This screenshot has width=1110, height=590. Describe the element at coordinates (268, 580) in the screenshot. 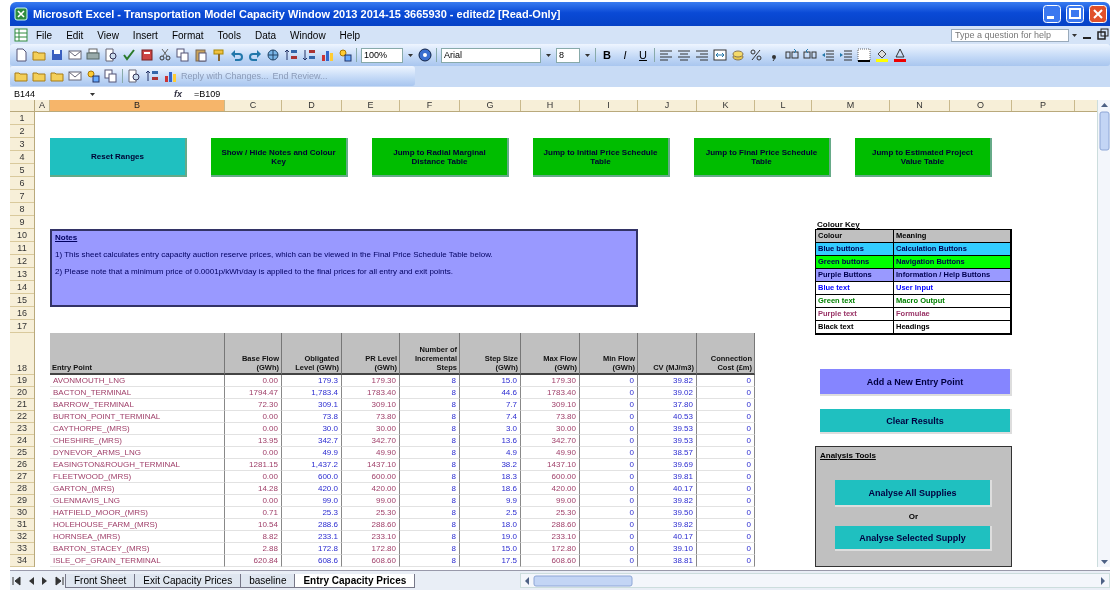

I see `sheet-tab: baseline` at that location.